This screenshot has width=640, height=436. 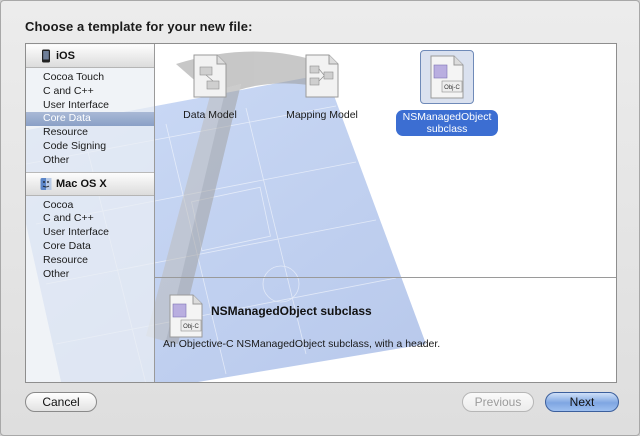 What do you see at coordinates (90, 275) in the screenshot?
I see `sidebar-item-mac-other: Other` at bounding box center [90, 275].